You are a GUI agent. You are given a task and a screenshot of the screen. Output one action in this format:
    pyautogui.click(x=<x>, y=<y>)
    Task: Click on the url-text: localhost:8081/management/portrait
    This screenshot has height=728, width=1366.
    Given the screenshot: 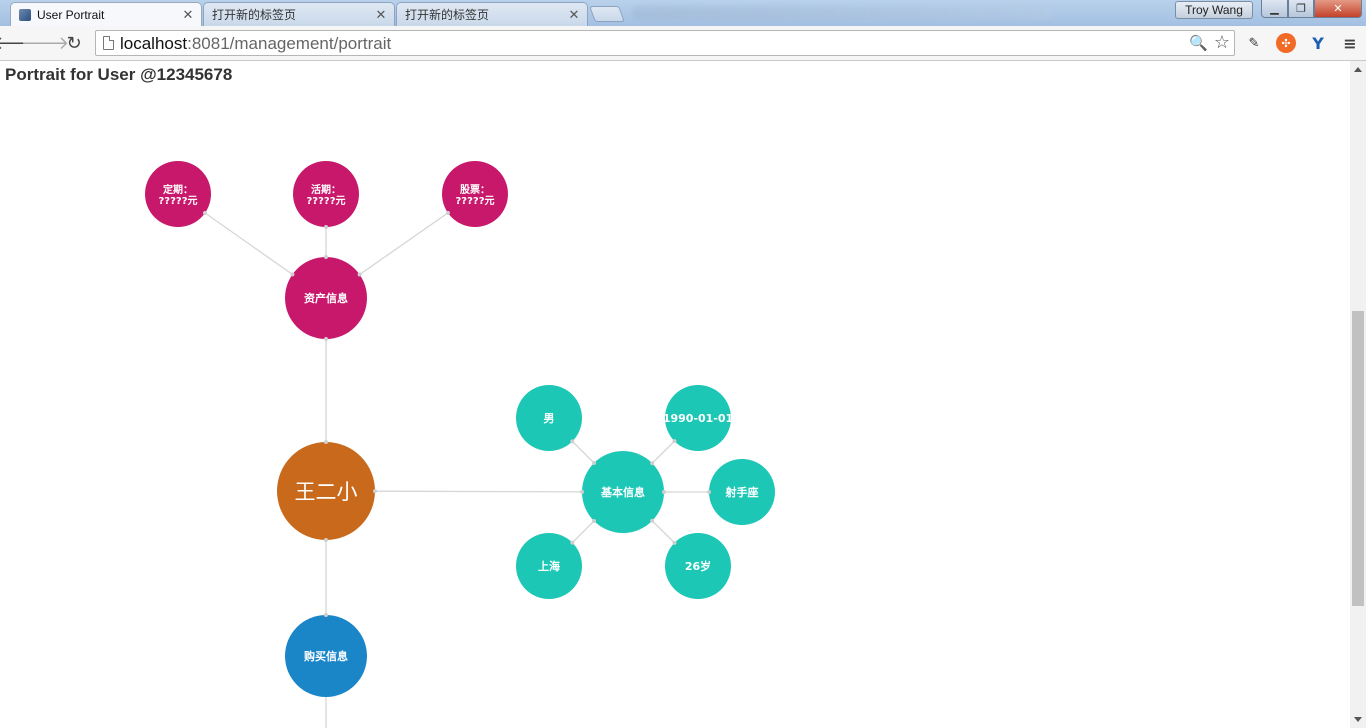 What is the action you would take?
    pyautogui.click(x=255, y=44)
    